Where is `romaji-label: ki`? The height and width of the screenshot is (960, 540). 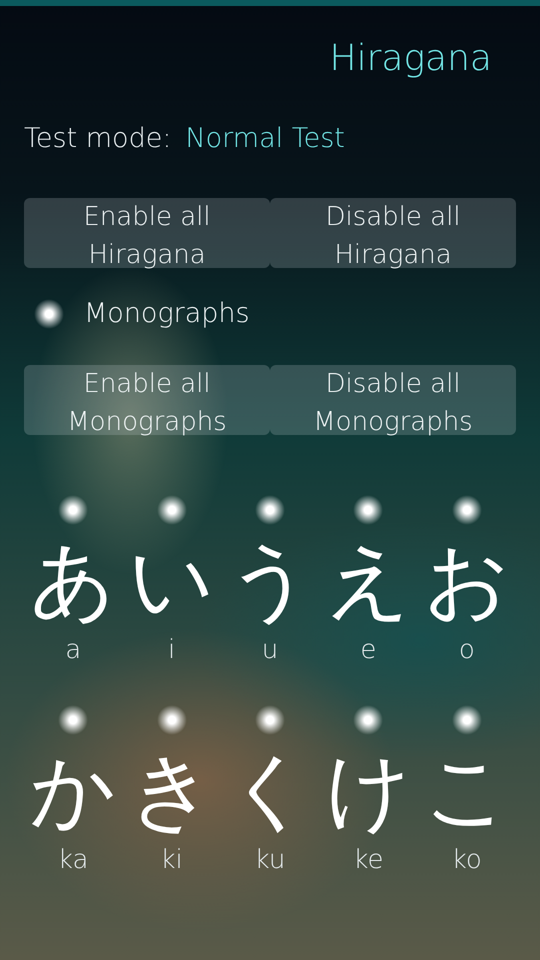
romaji-label: ki is located at coordinates (171, 860).